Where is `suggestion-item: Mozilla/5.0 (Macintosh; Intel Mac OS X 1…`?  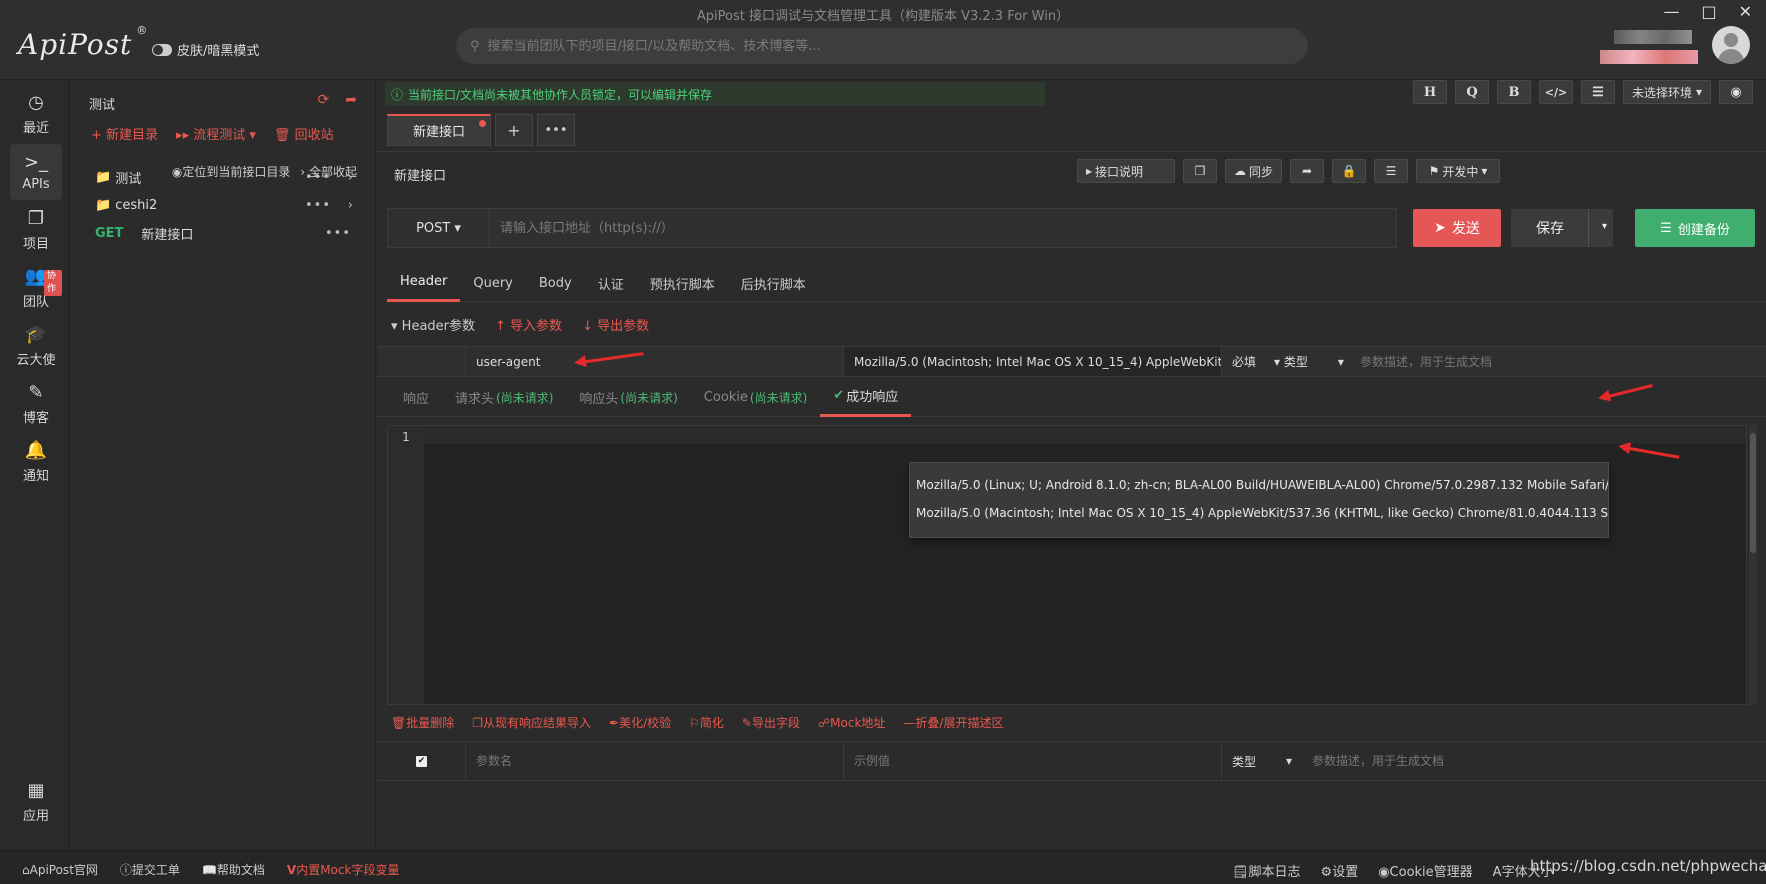
suggestion-item: Mozilla/5.0 (Macintosh; Intel Mac OS X 1… is located at coordinates (1259, 513).